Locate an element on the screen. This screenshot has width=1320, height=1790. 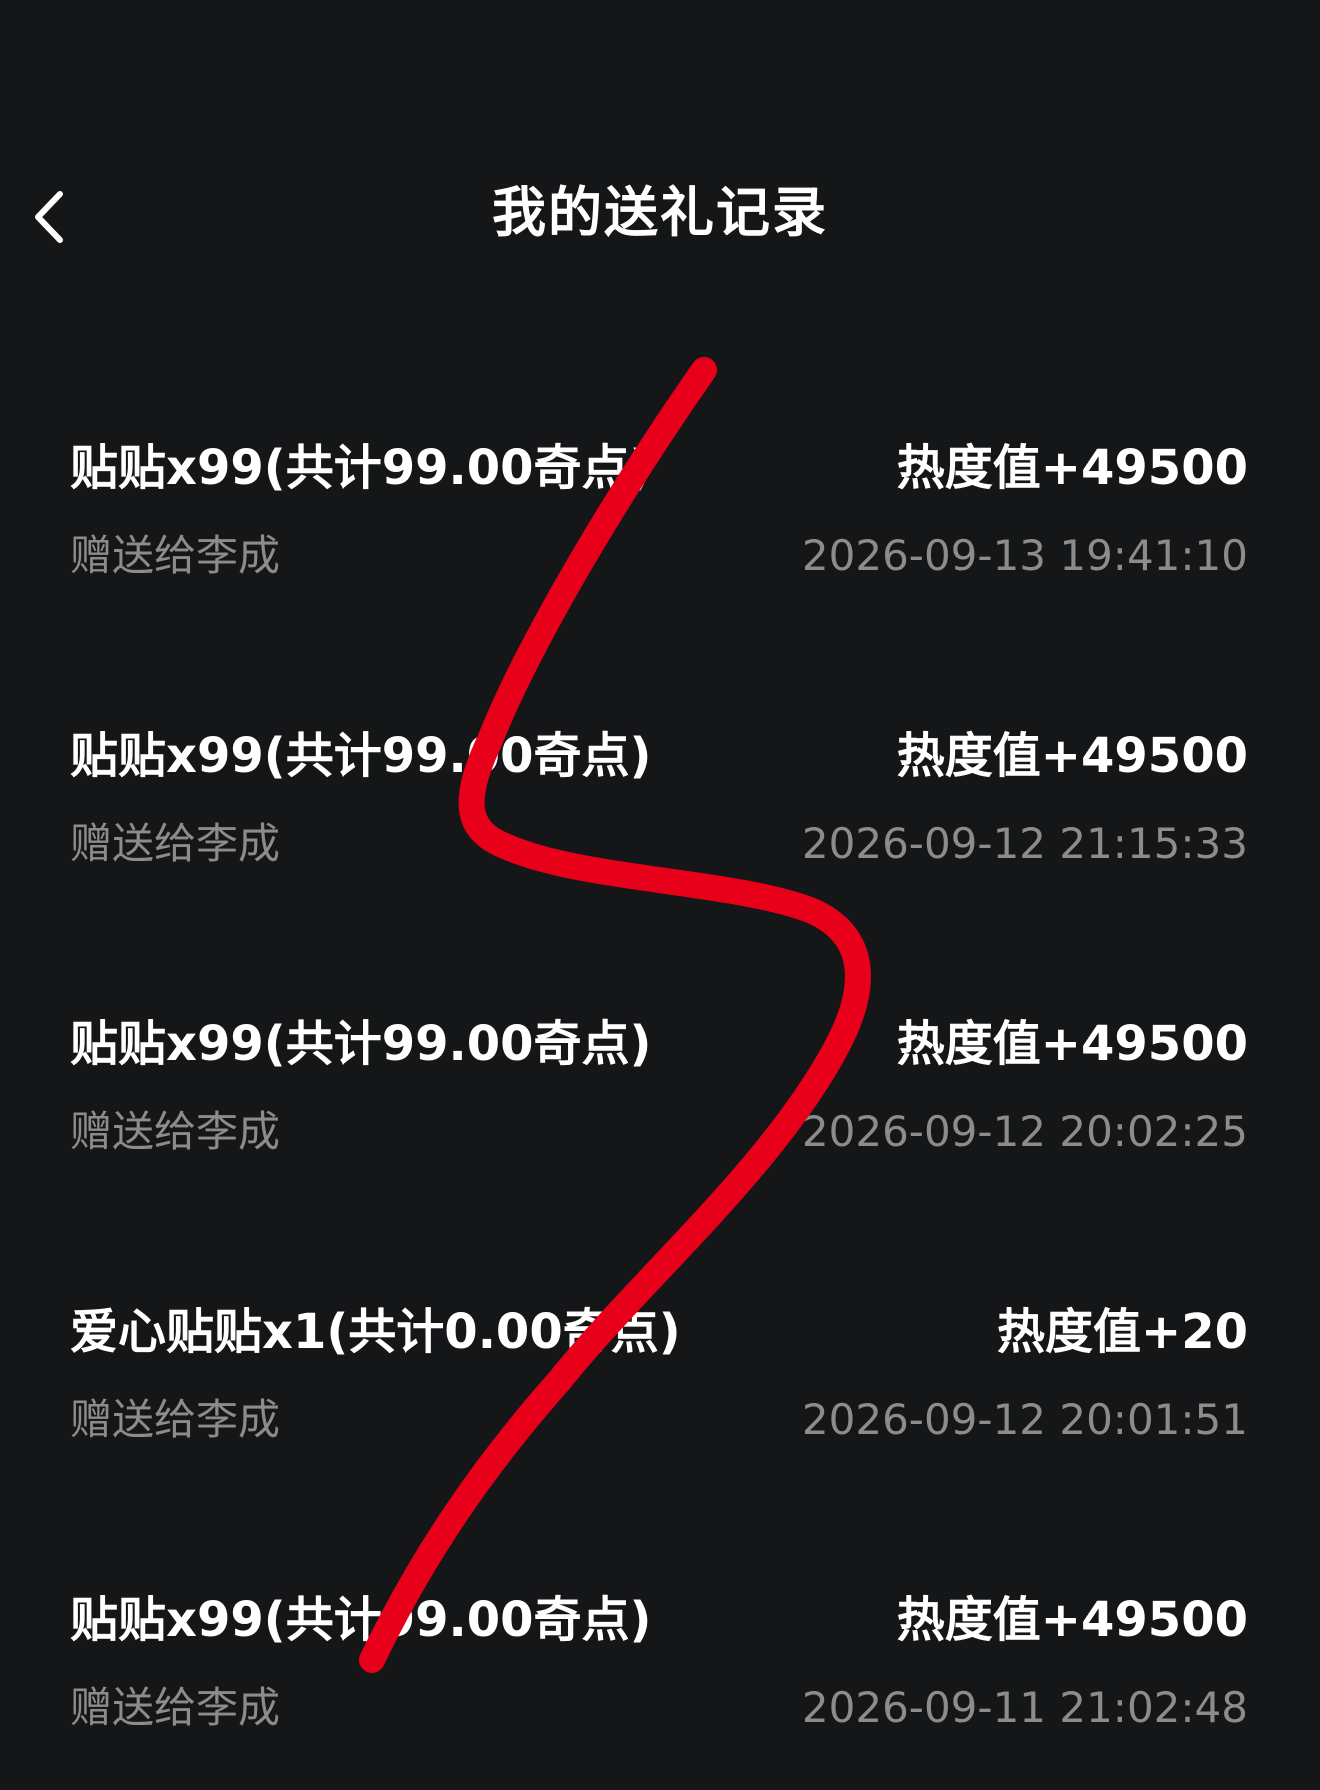
timestamp: 2026-09-11 21:02:48 is located at coordinates (1024, 1707).